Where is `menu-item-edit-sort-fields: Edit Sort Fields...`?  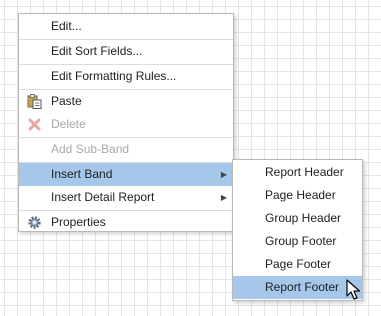
menu-item-edit-sort-fields: Edit Sort Fields... is located at coordinates (126, 52).